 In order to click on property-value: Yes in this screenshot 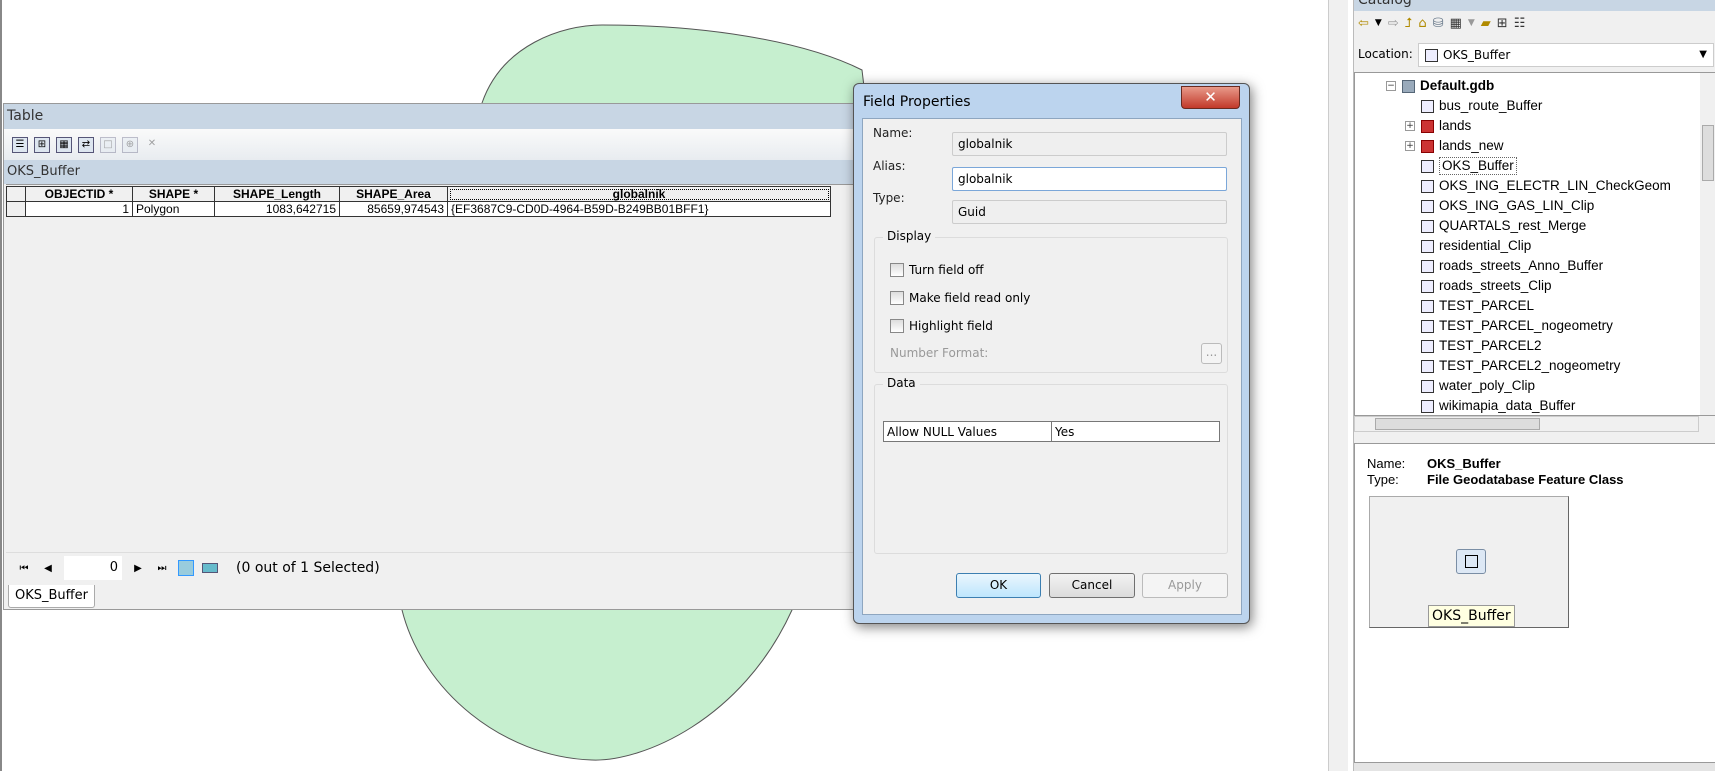, I will do `click(1135, 431)`.